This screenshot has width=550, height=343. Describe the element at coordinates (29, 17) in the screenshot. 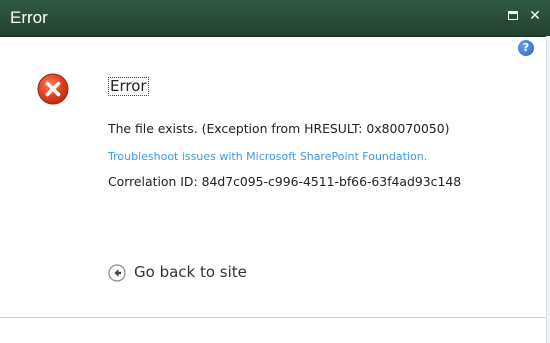

I see `window-title: Error` at that location.